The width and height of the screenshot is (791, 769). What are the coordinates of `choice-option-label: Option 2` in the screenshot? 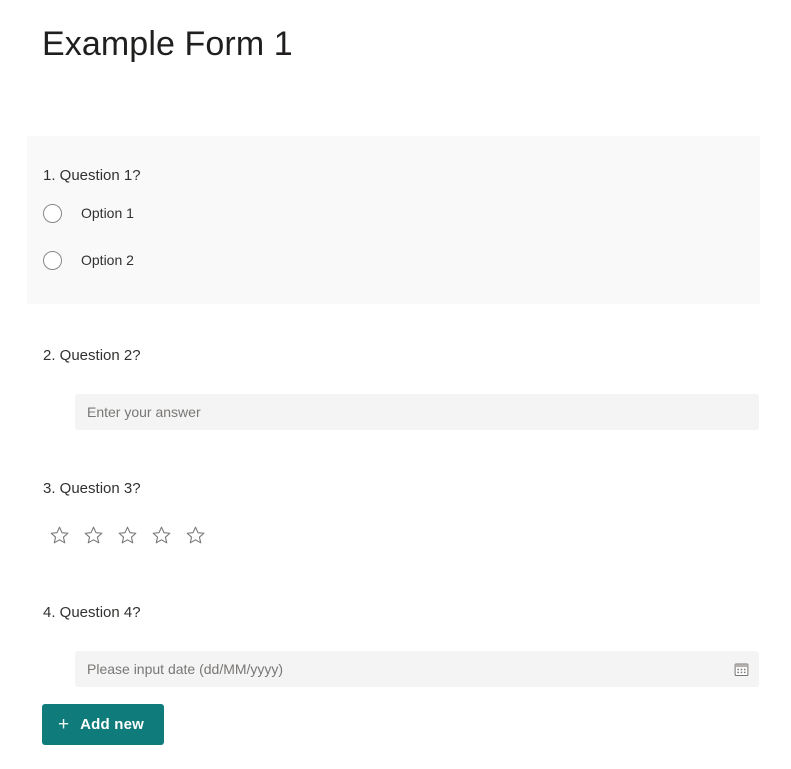 It's located at (107, 260).